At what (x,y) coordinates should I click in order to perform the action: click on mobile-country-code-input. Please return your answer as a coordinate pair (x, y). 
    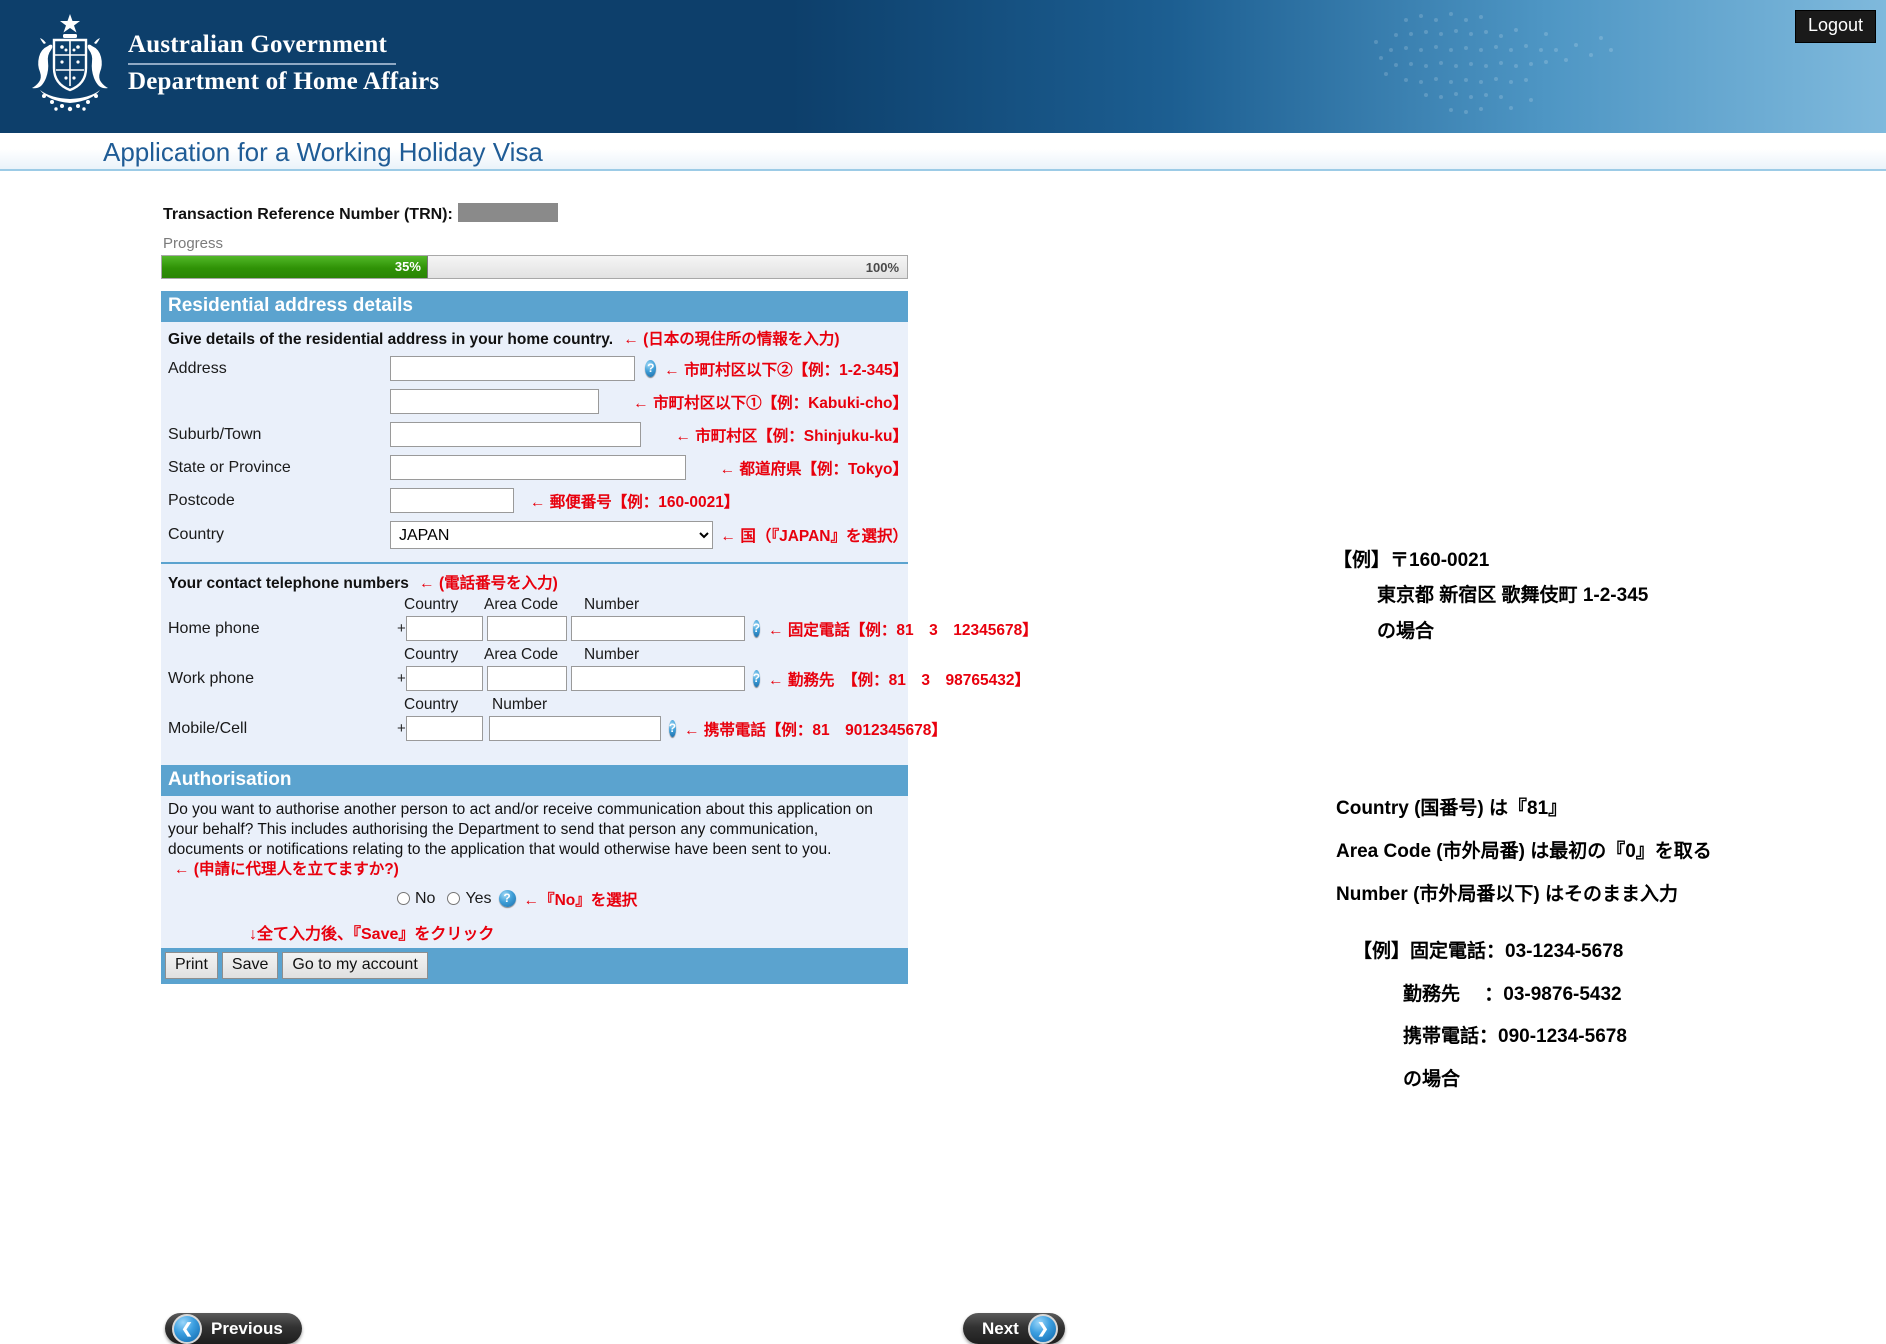
    Looking at the image, I should click on (444, 728).